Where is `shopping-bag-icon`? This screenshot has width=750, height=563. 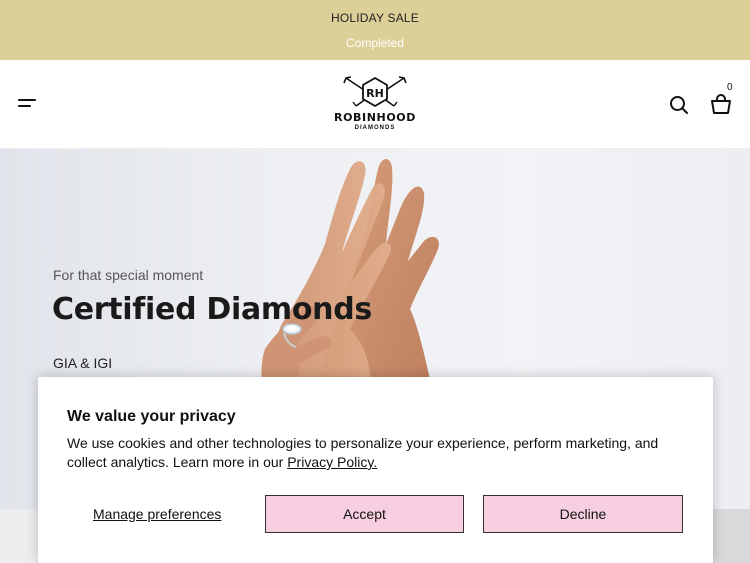
shopping-bag-icon is located at coordinates (721, 104).